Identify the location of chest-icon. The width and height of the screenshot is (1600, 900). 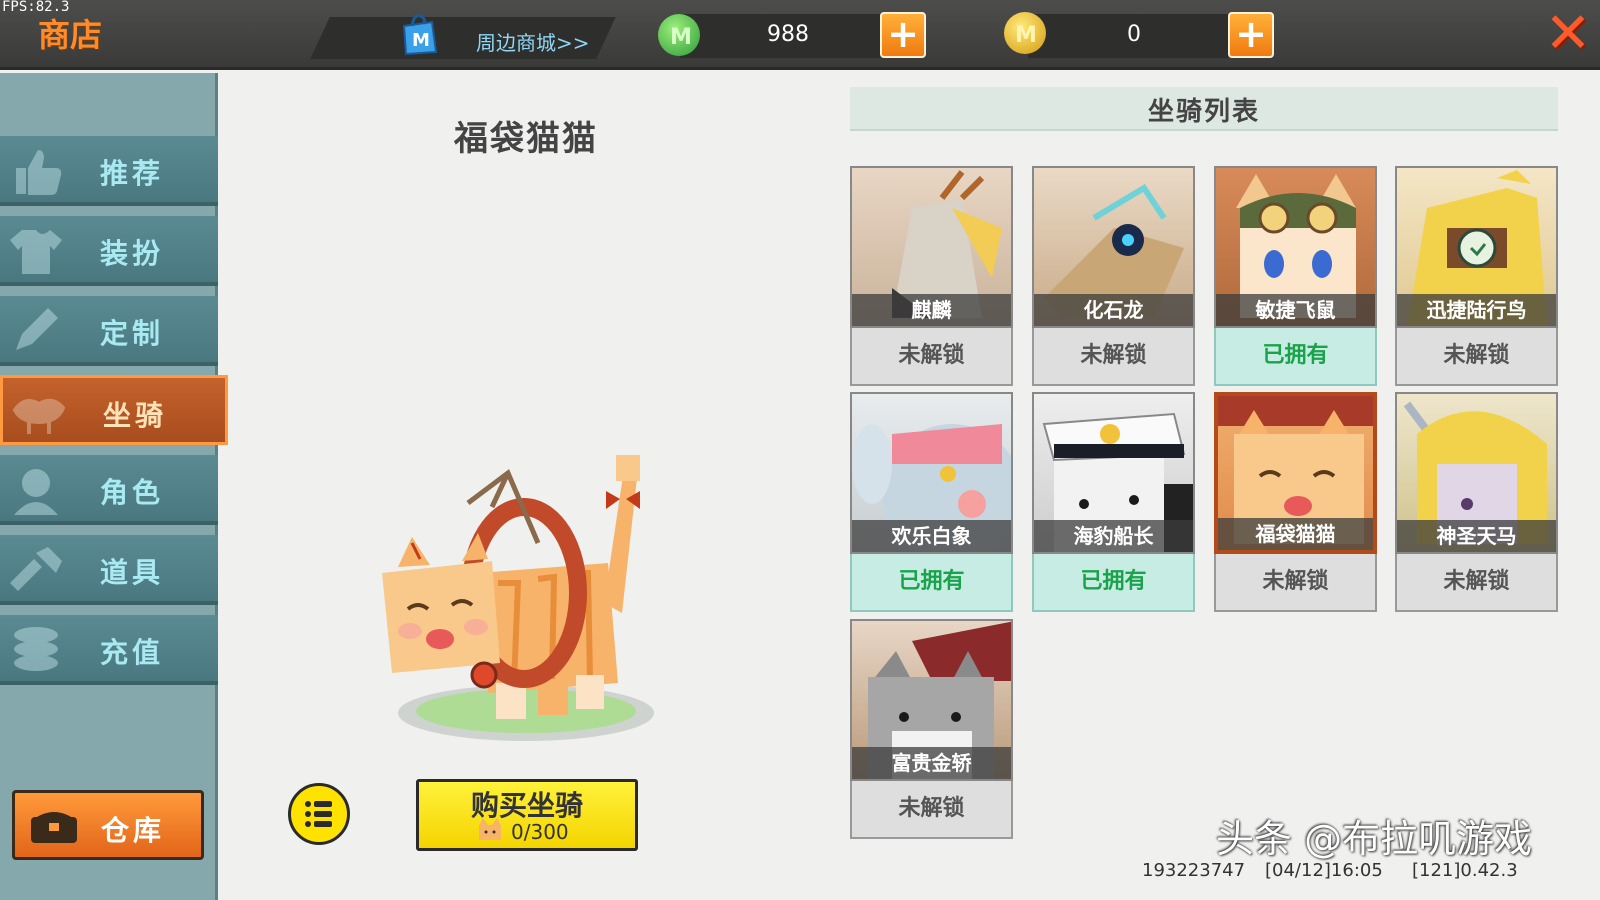
(54, 827).